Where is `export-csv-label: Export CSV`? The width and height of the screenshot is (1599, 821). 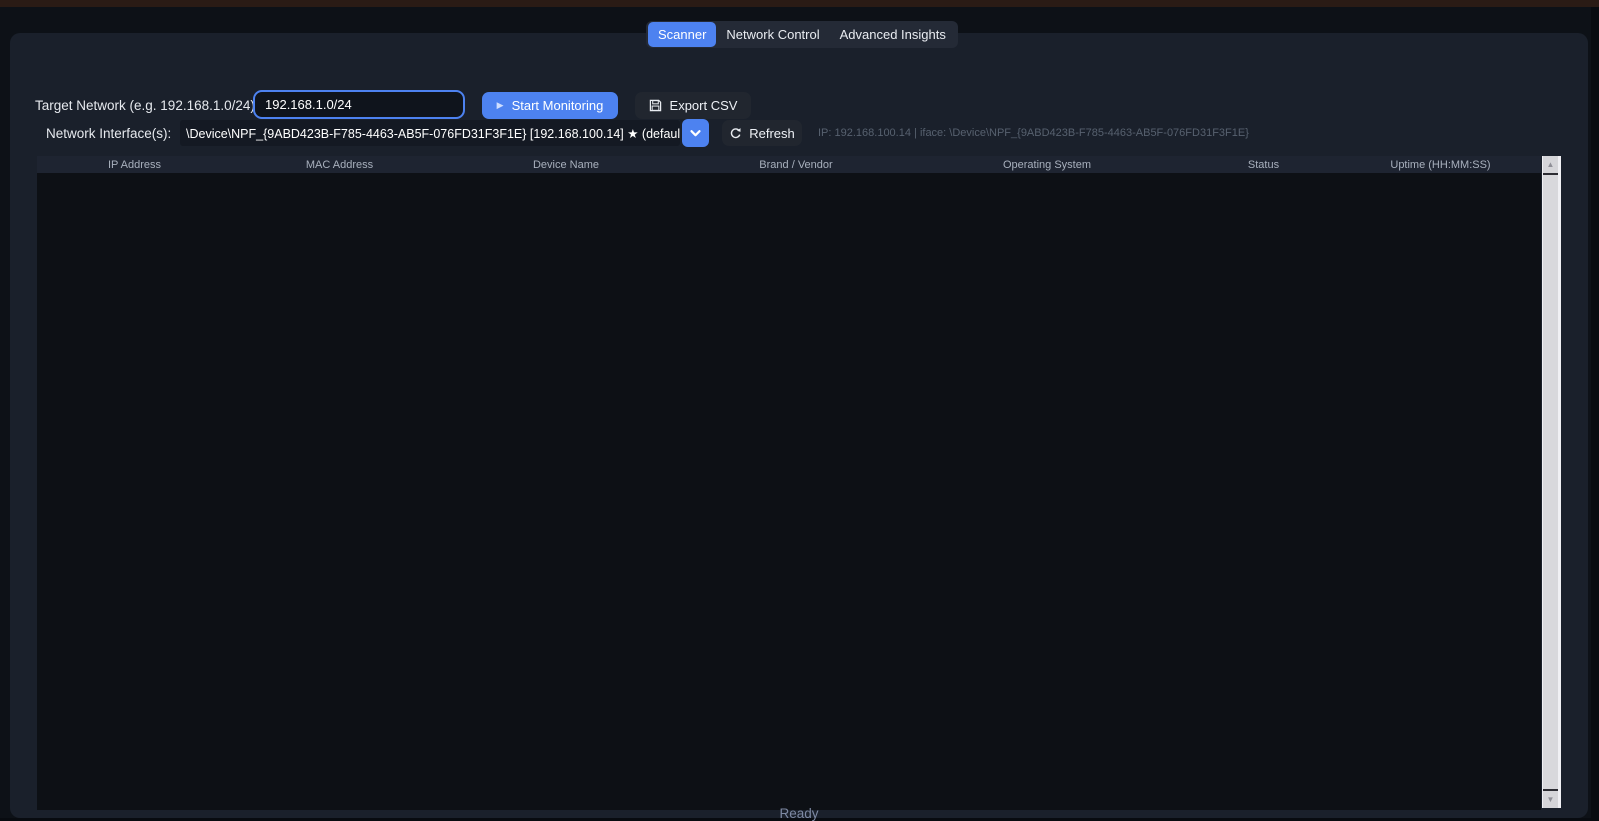 export-csv-label: Export CSV is located at coordinates (703, 105).